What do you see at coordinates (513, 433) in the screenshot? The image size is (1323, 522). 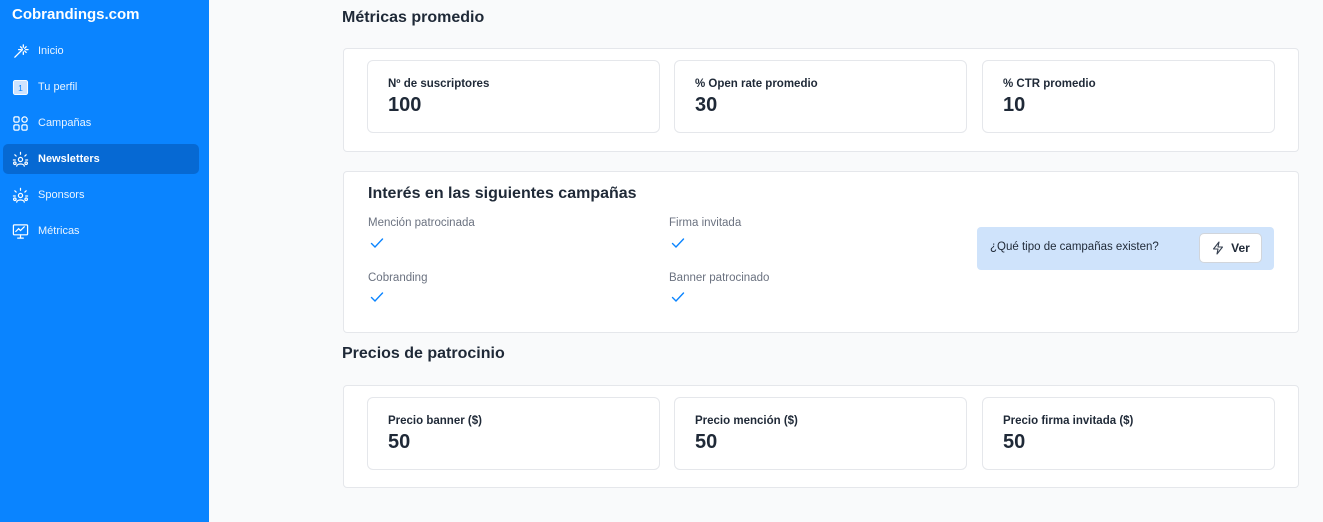 I see `price-card-banner: Precio banner ($) 50` at bounding box center [513, 433].